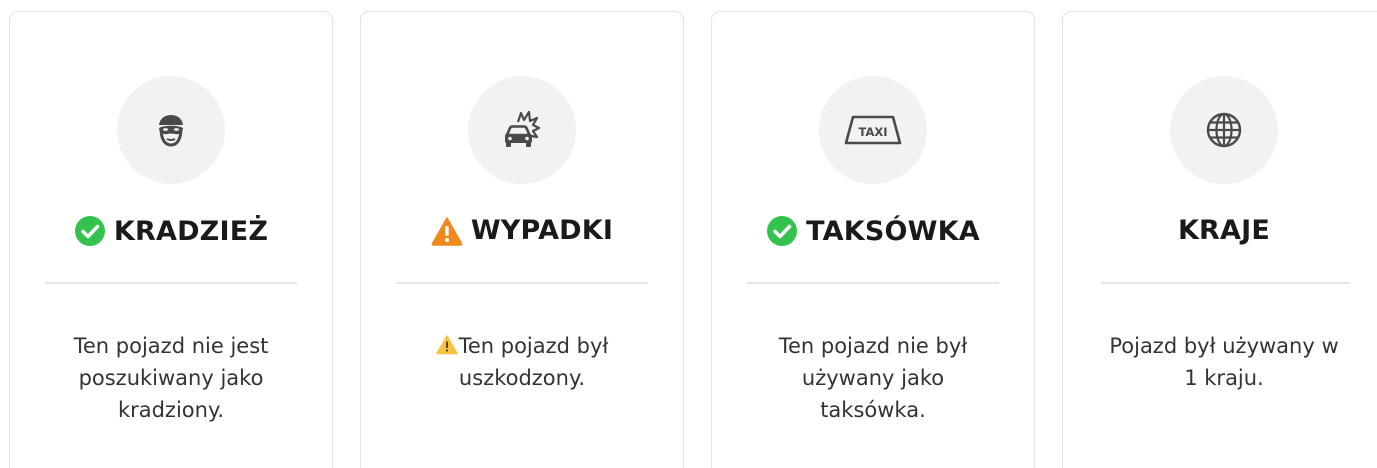 This screenshot has height=468, width=1377. What do you see at coordinates (533, 362) in the screenshot?
I see `card-description: Ten pojazd był uszkodzony.` at bounding box center [533, 362].